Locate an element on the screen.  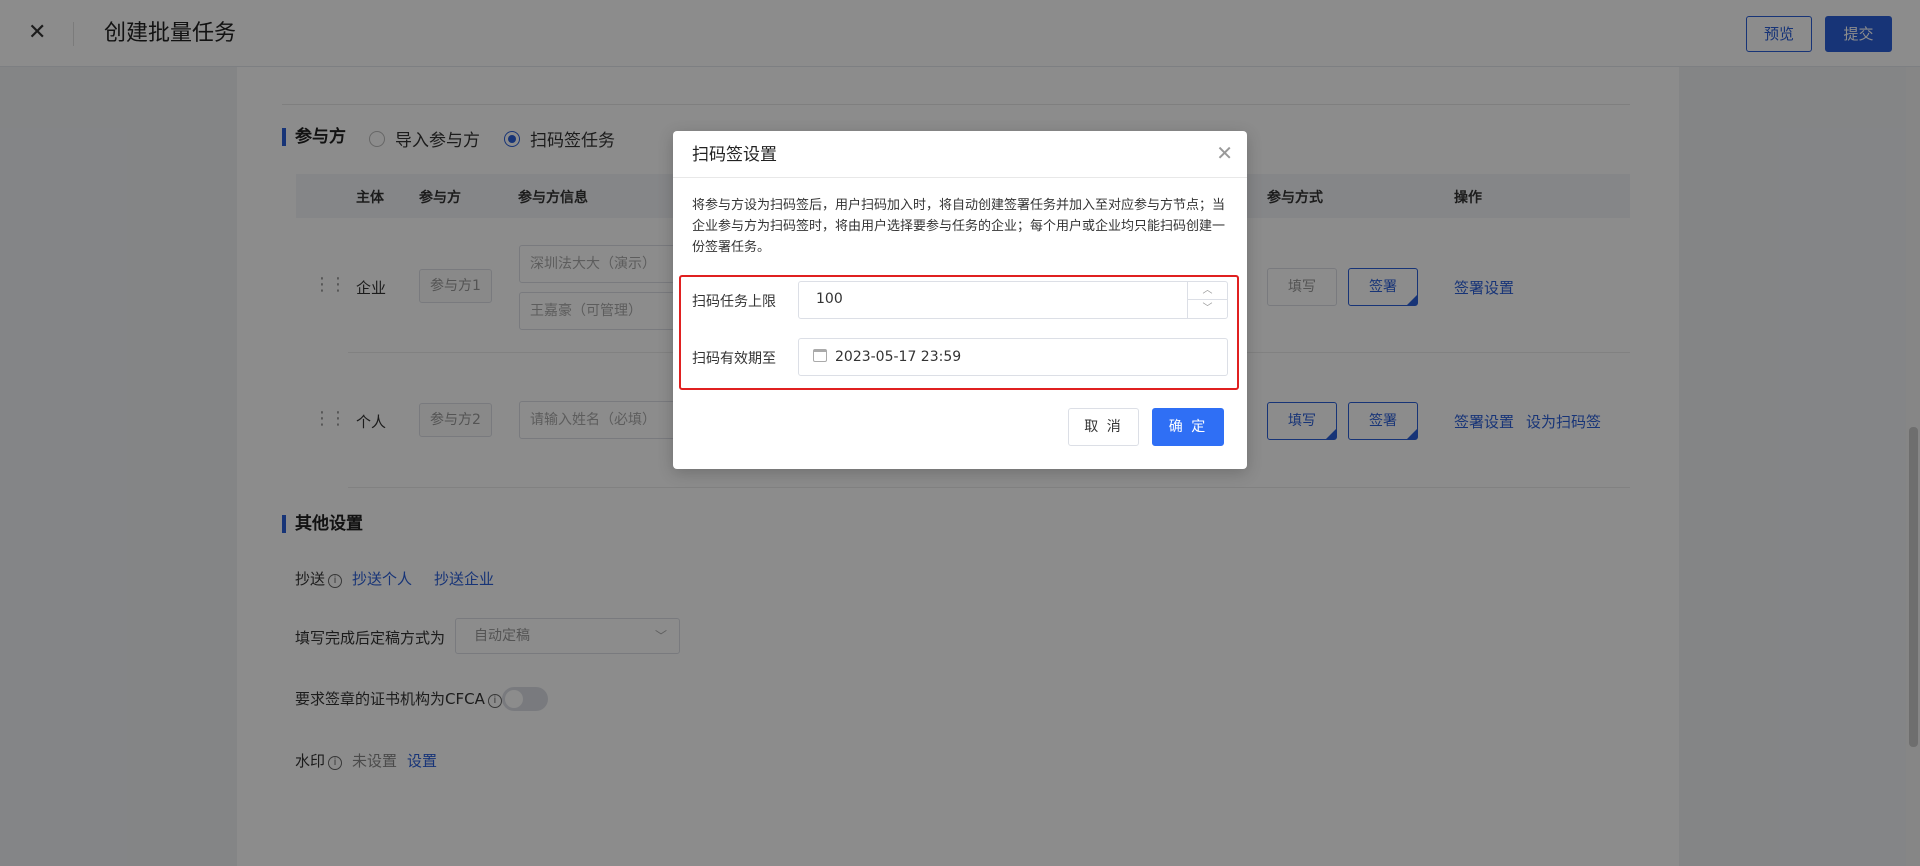
scan-limit-label: 扫码任务上限 is located at coordinates (734, 302).